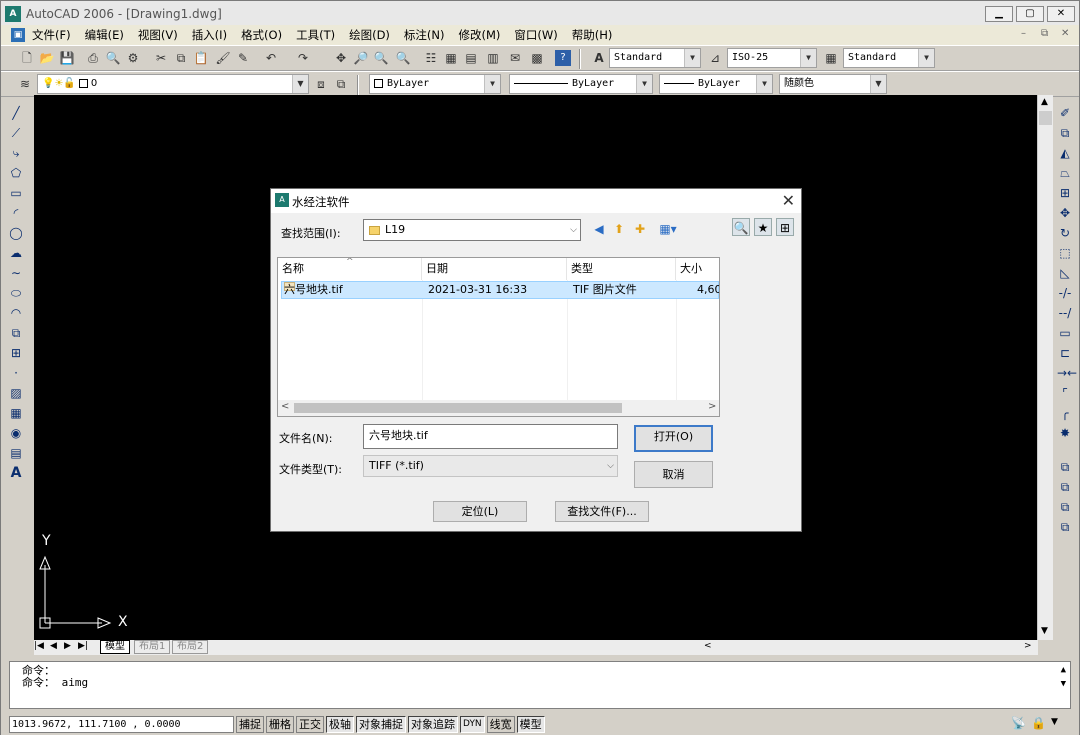  I want to click on add-favorite-icon: ⊞, so click(785, 227).